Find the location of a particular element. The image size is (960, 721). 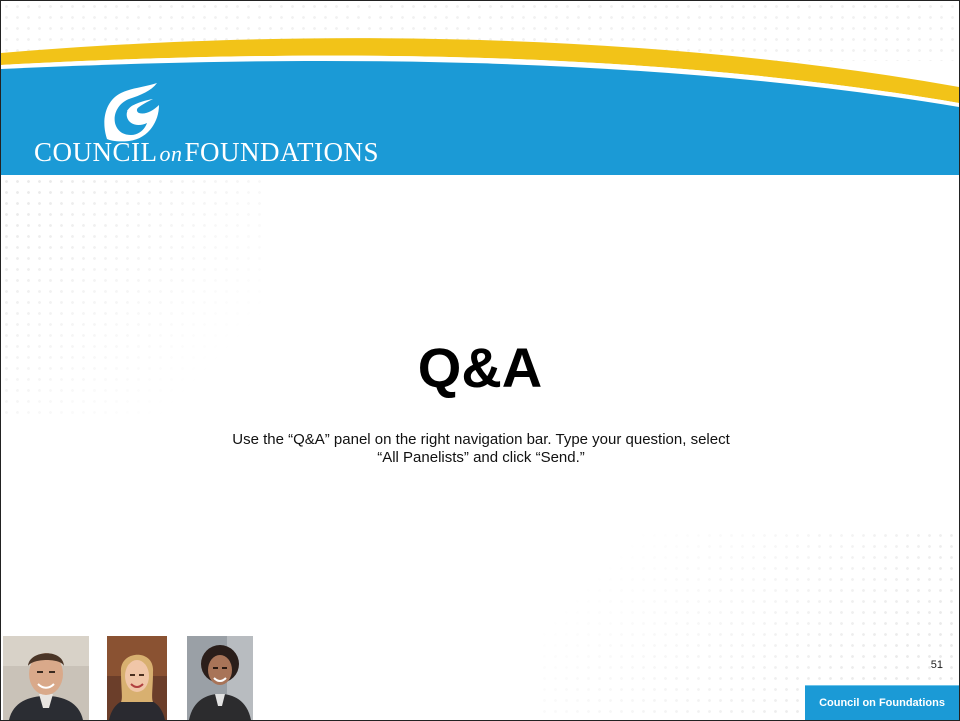

slide-title: Q&A is located at coordinates (480, 367).